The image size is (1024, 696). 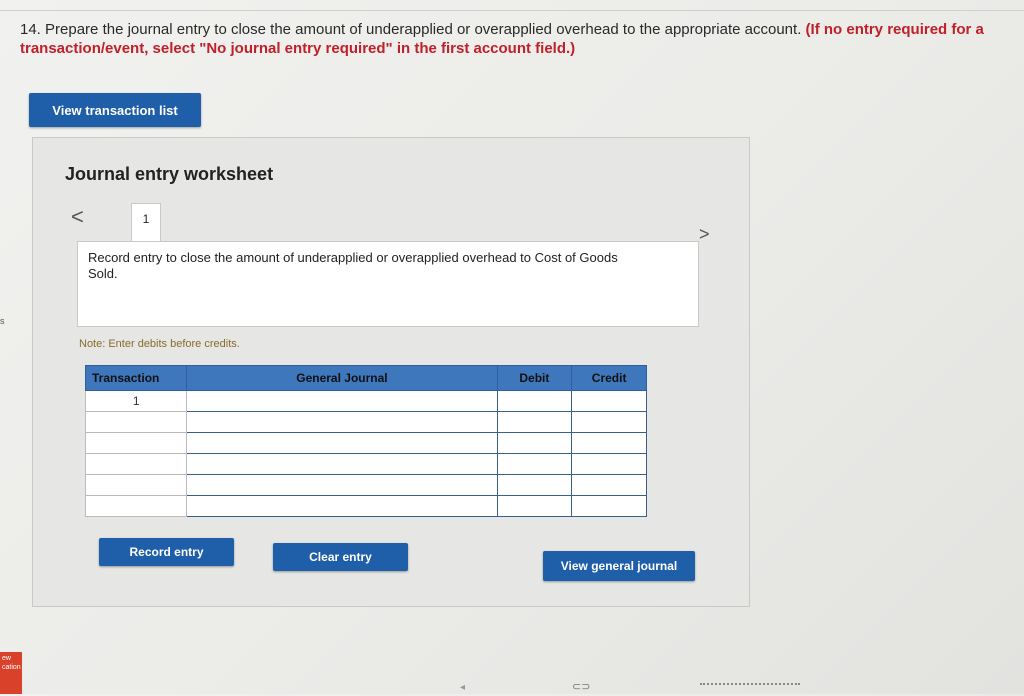 What do you see at coordinates (462, 687) in the screenshot?
I see `prev-page-icon: ◂` at bounding box center [462, 687].